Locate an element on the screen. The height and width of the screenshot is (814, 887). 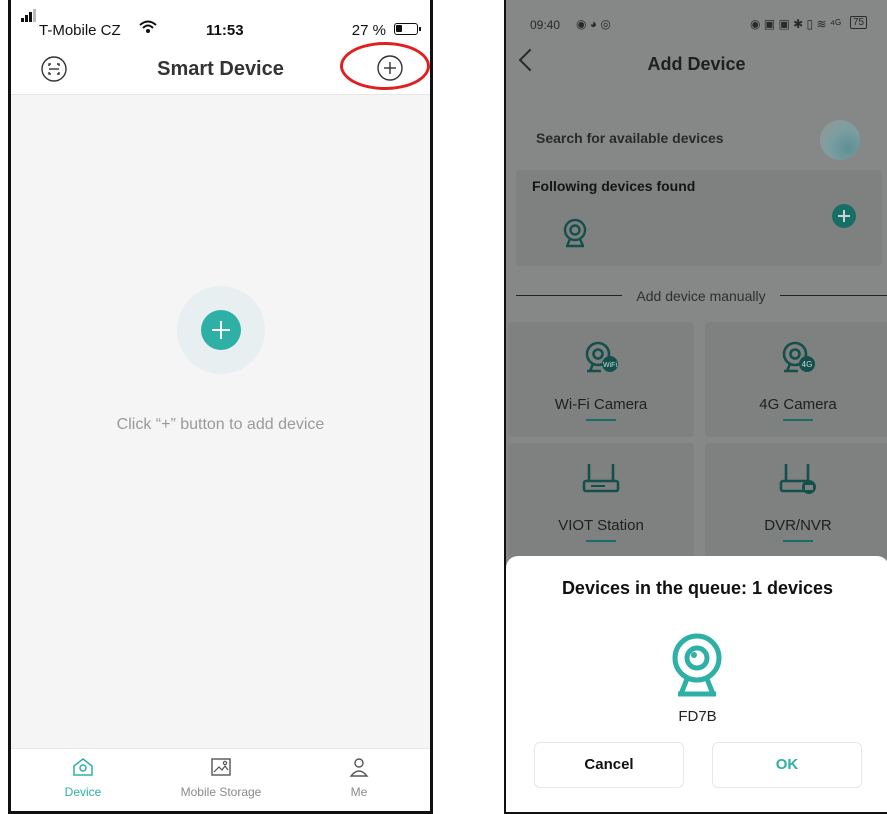
found-devices-title: Following devices found is located at coordinates (614, 186).